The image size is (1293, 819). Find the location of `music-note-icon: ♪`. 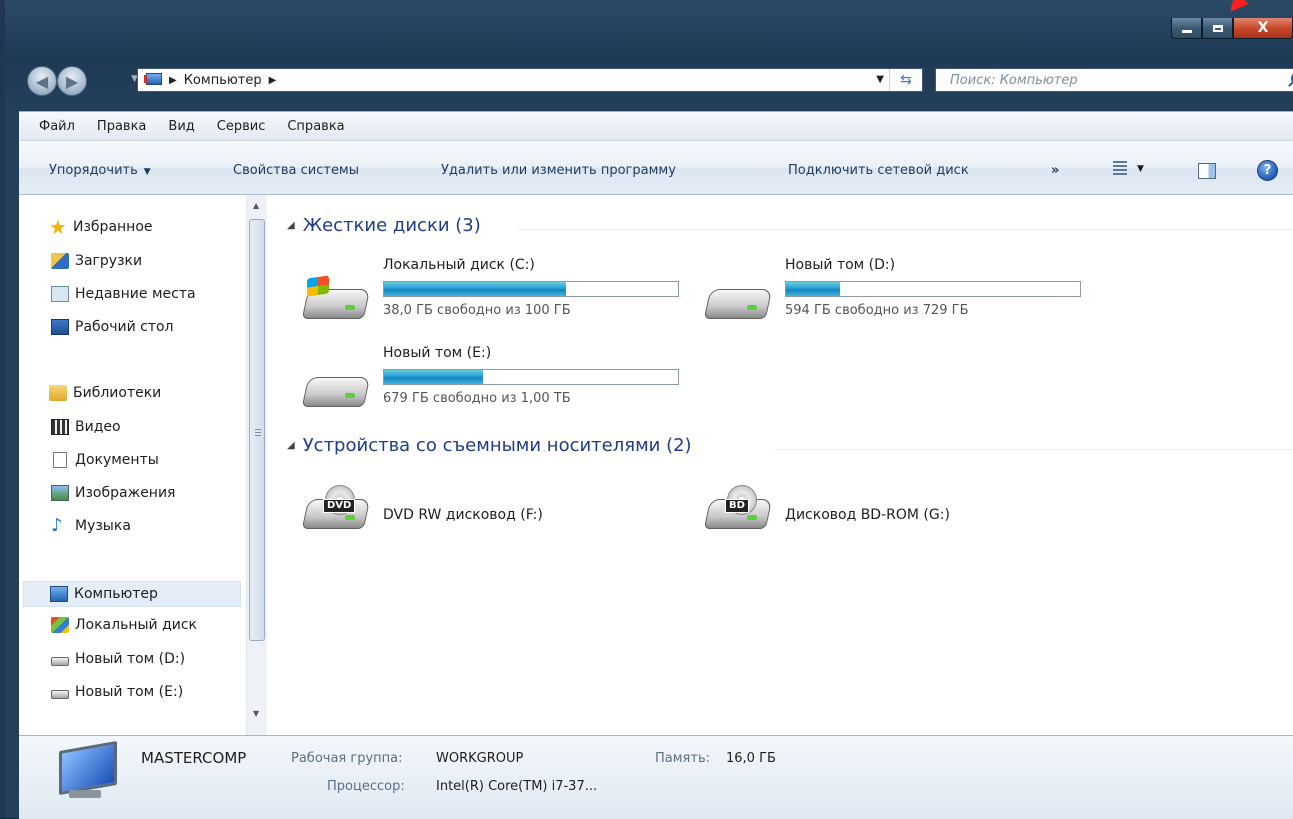

music-note-icon: ♪ is located at coordinates (57, 525).